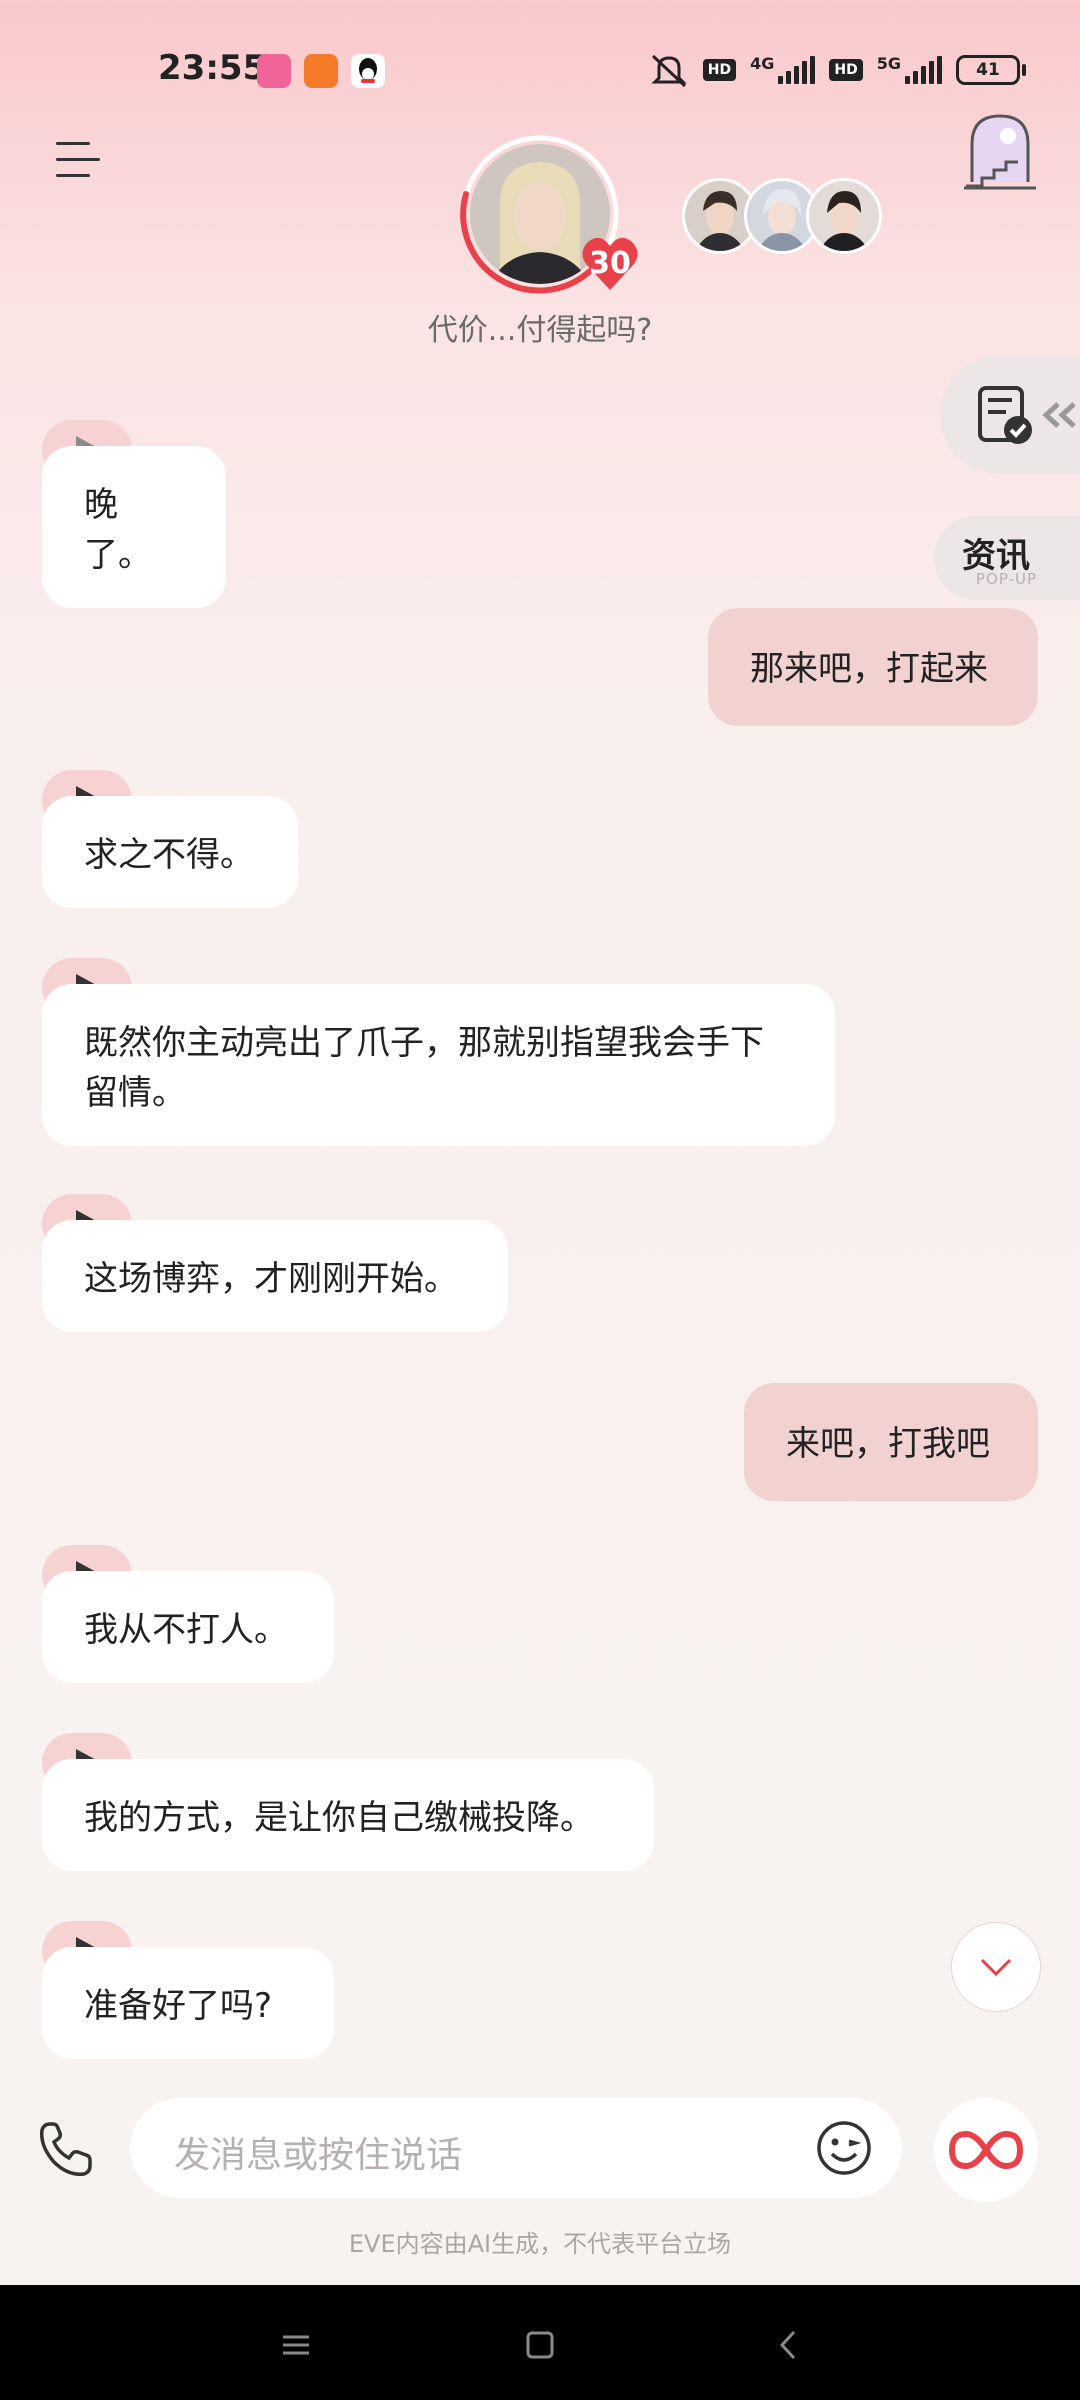 This screenshot has width=1080, height=2400. What do you see at coordinates (844, 2148) in the screenshot?
I see `emoji-icon` at bounding box center [844, 2148].